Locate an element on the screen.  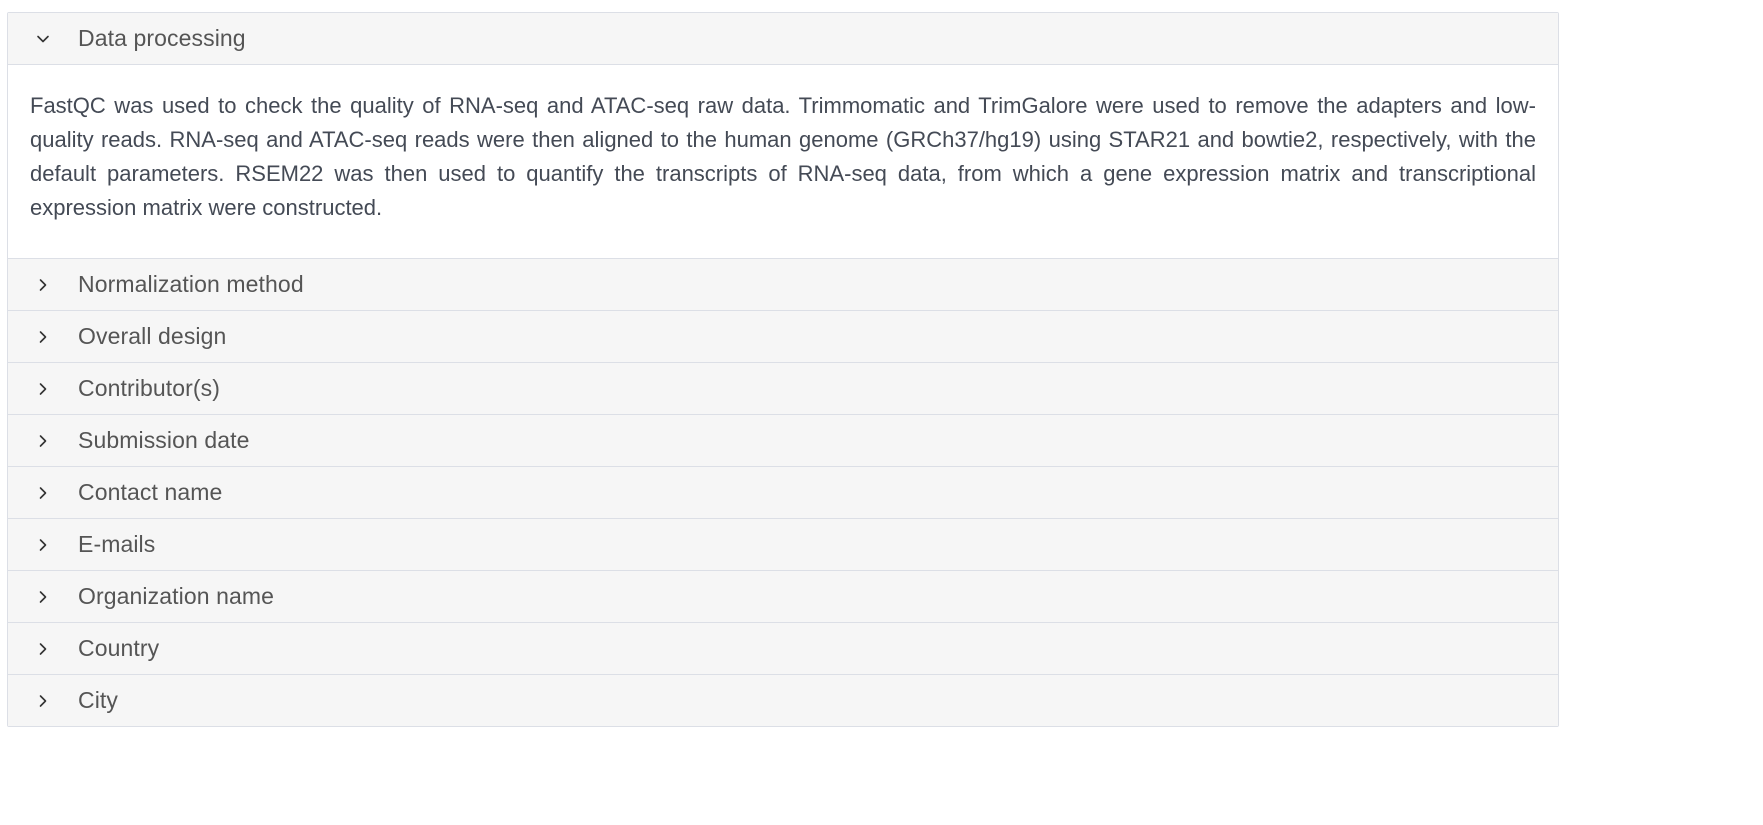
panel-title: Normalization method is located at coordinates (191, 284).